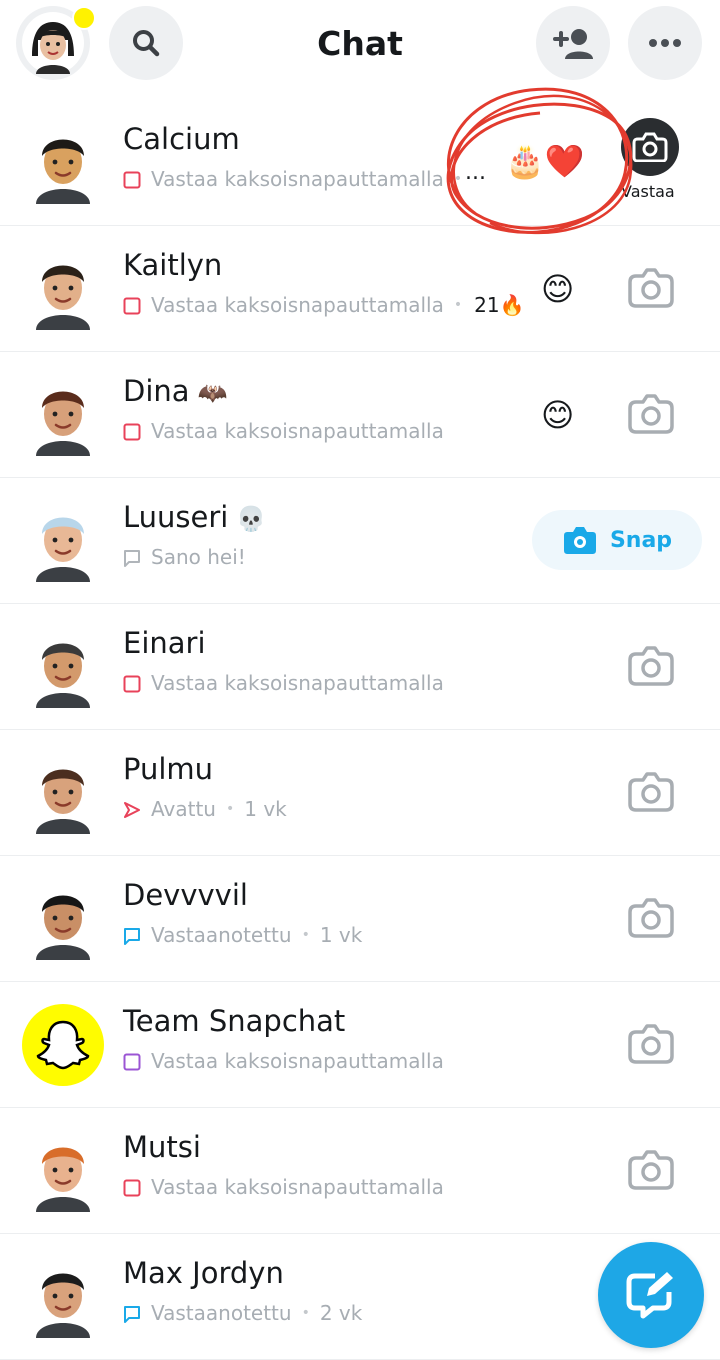 Image resolution: width=720 pixels, height=1360 pixels. Describe the element at coordinates (251, 519) in the screenshot. I see `name-emoji: 💀` at that location.